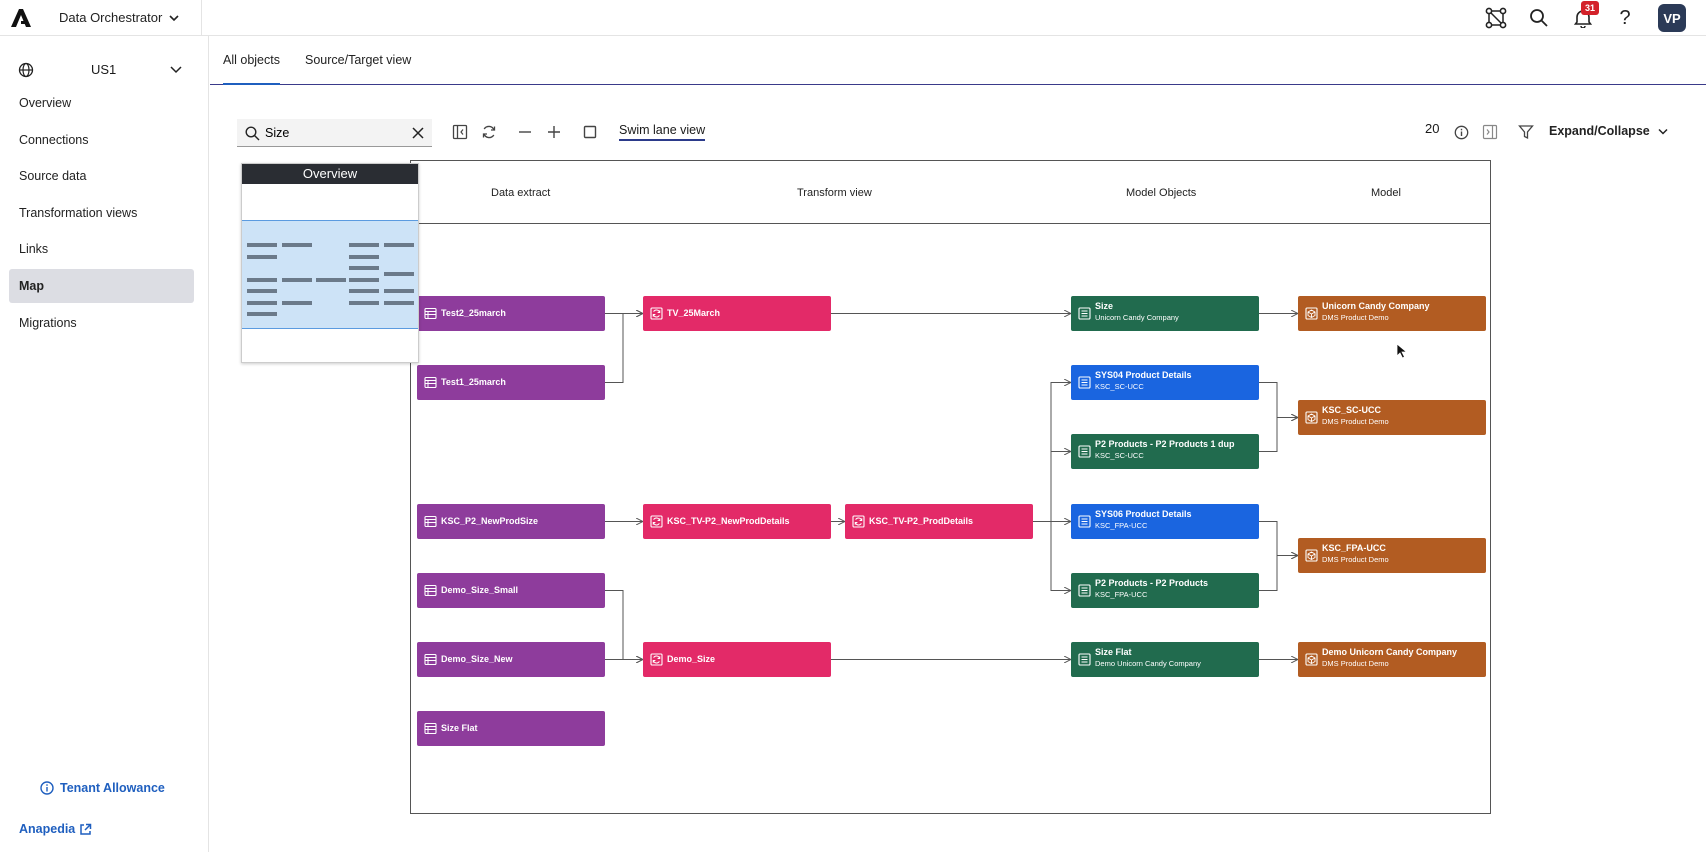  What do you see at coordinates (511, 728) in the screenshot?
I see `lineage-node: Size Flat` at bounding box center [511, 728].